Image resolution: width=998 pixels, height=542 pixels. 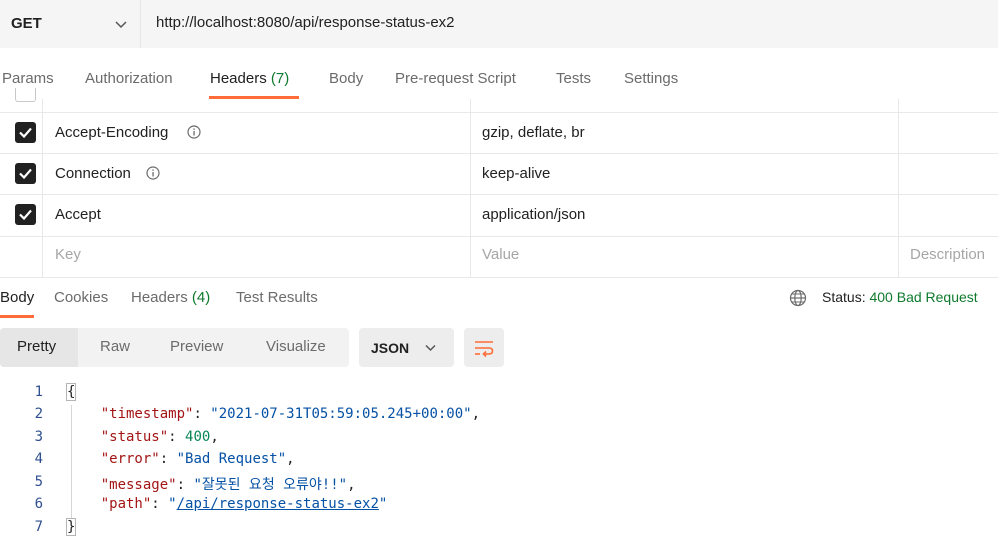 What do you see at coordinates (499, 24) in the screenshot?
I see `url-bar` at bounding box center [499, 24].